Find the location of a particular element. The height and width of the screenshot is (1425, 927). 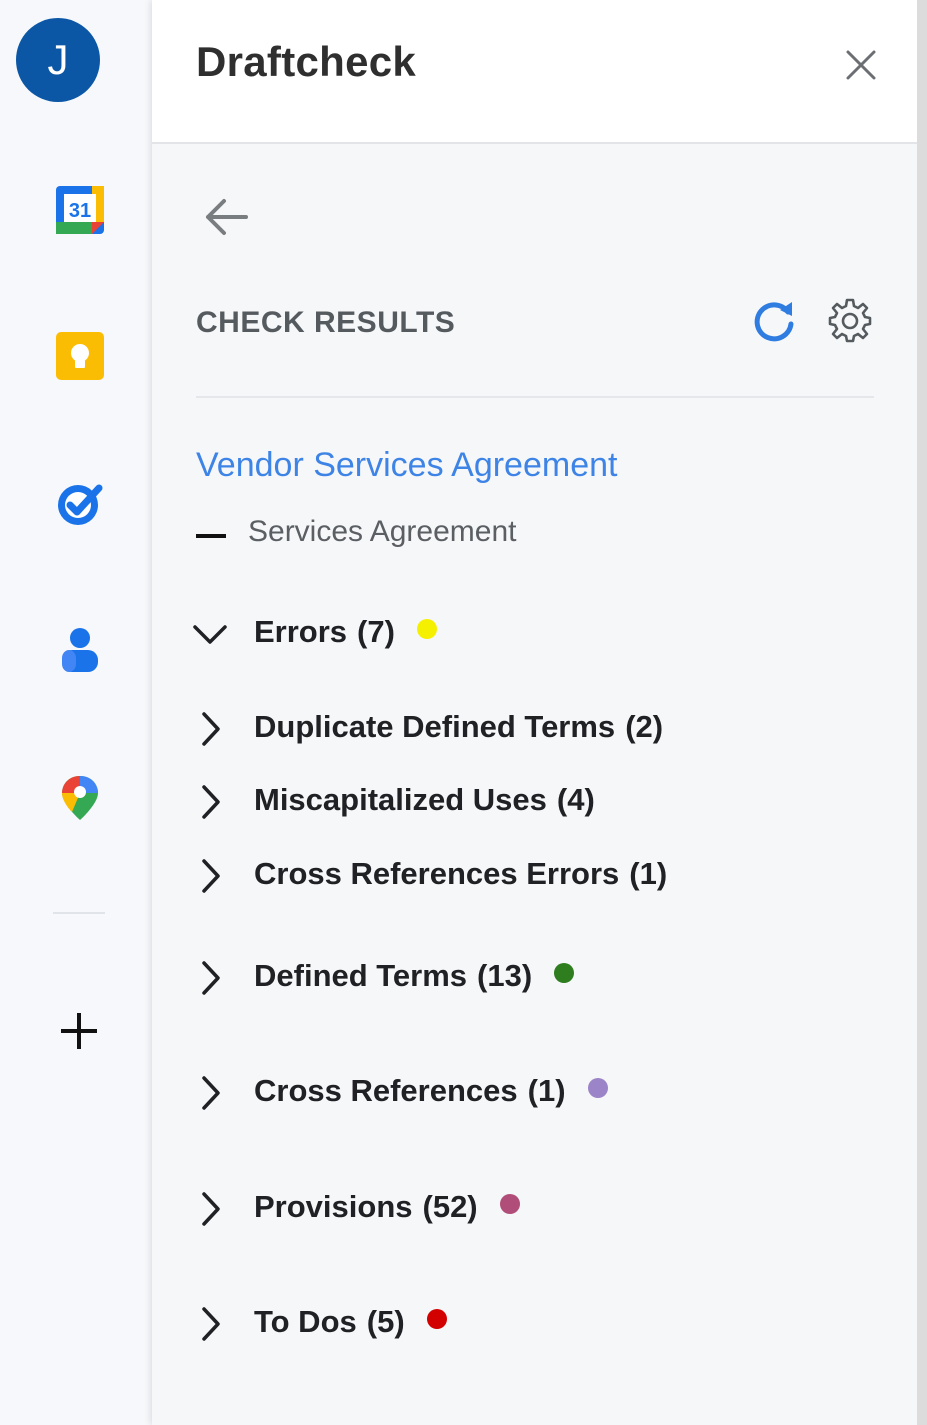

category-label: Cross References Errors is located at coordinates (437, 873).